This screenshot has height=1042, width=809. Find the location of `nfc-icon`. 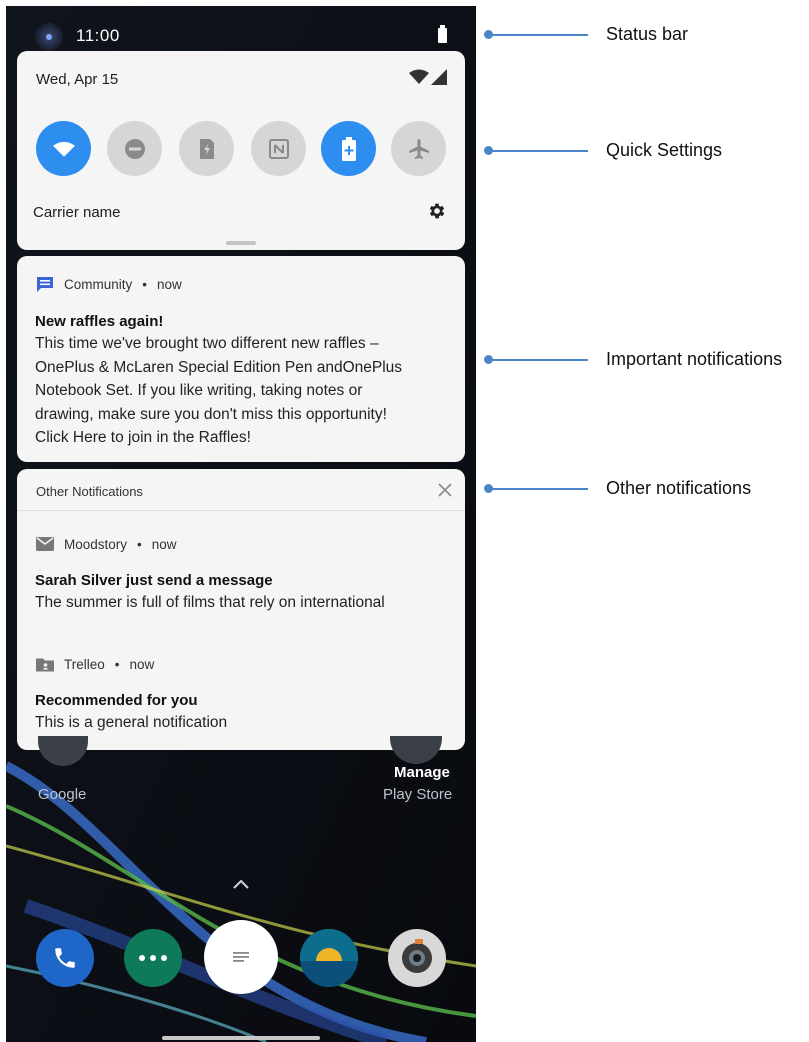

nfc-icon is located at coordinates (278, 148).